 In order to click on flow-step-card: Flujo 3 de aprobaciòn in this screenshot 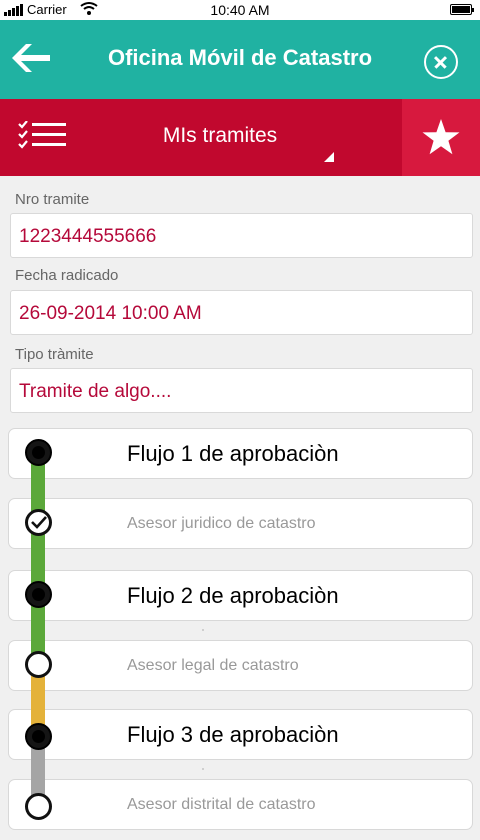, I will do `click(240, 734)`.